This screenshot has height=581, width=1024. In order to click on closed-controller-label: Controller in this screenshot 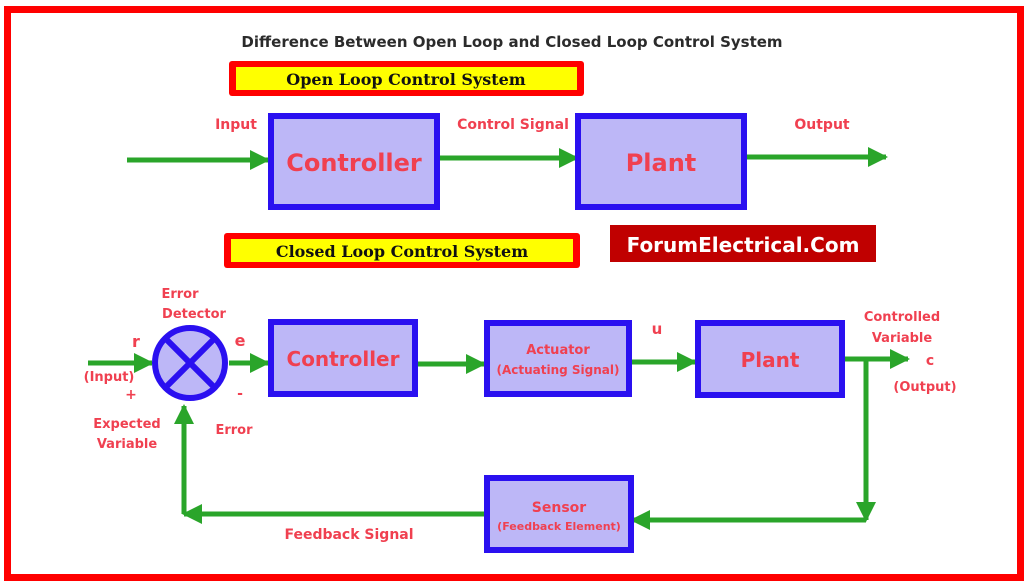, I will do `click(343, 359)`.